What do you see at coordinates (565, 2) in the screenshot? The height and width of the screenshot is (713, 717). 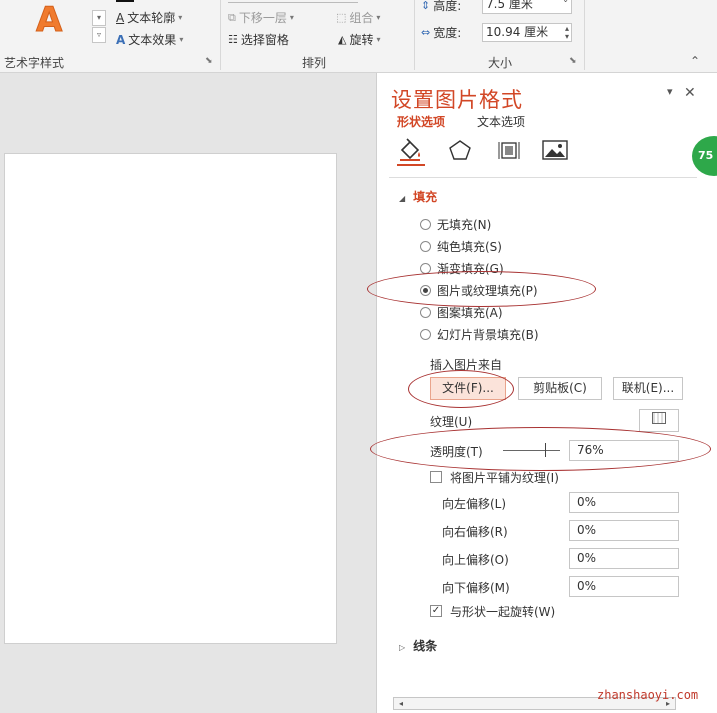 I see `spinner-icon: ⌄` at bounding box center [565, 2].